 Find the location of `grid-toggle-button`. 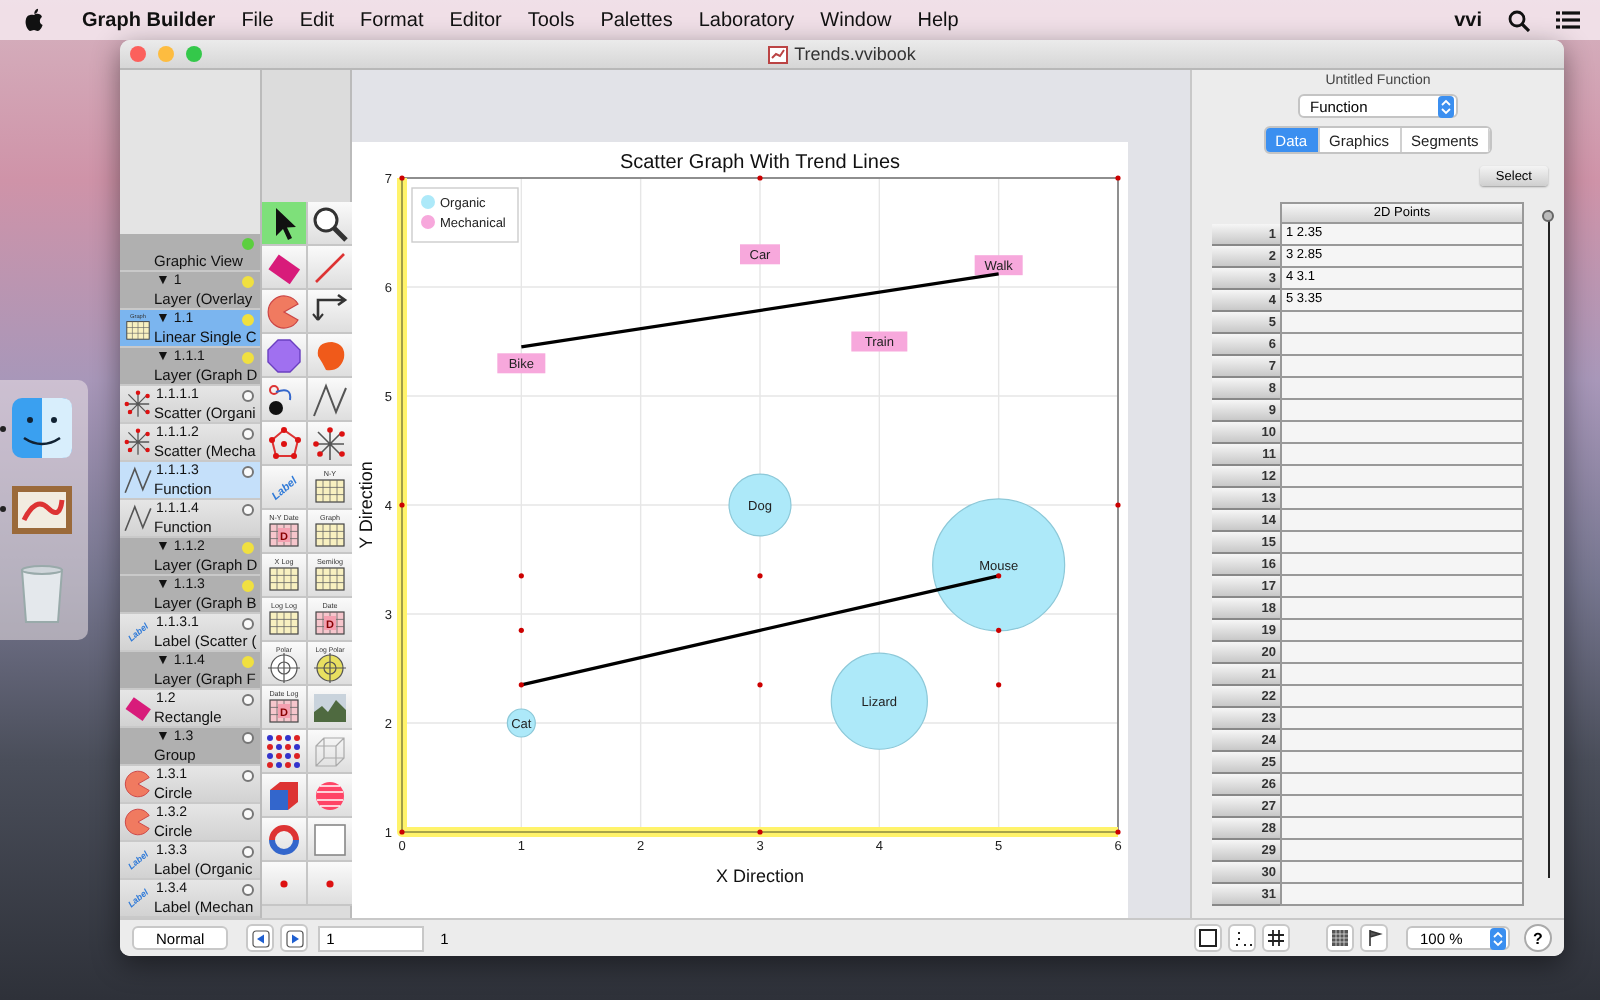

grid-toggle-button is located at coordinates (1276, 938).